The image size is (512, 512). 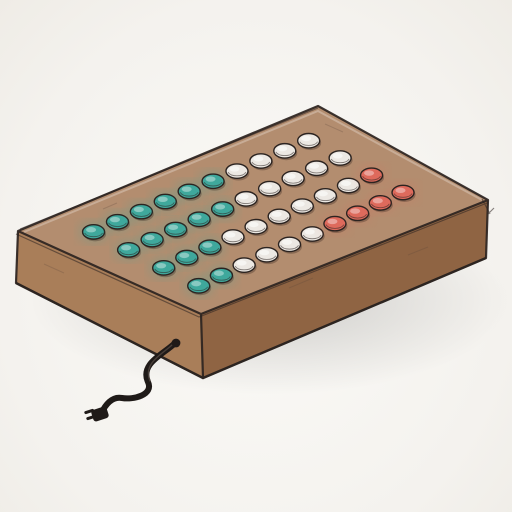 I want to click on plug-icon, so click(x=96, y=414).